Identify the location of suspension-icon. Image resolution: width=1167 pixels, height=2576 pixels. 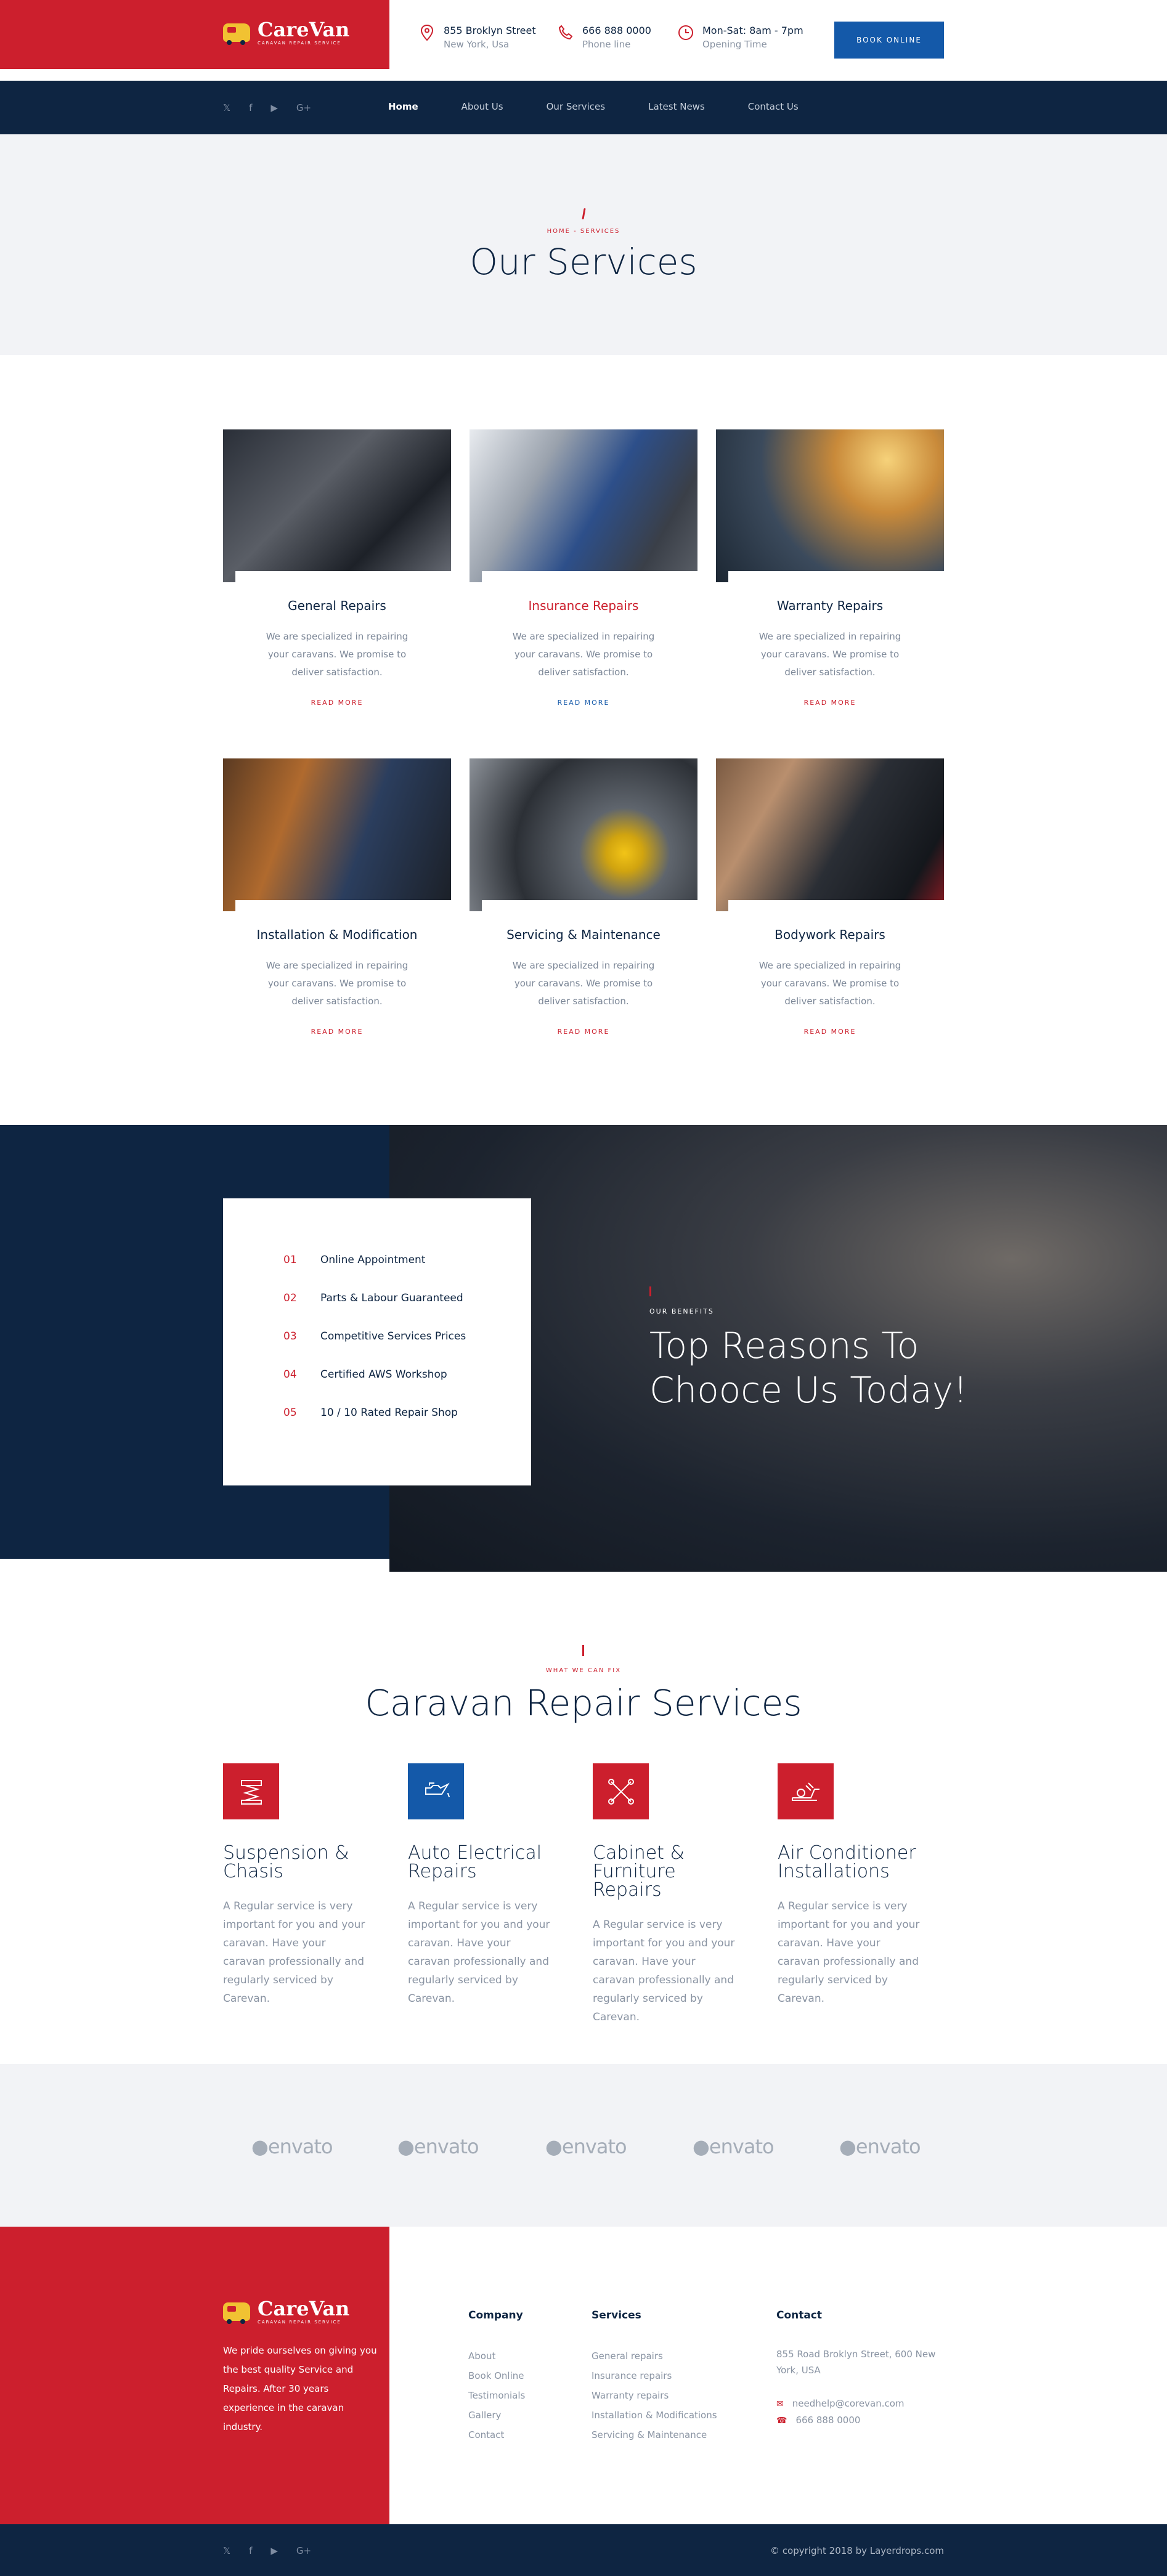
(251, 1791).